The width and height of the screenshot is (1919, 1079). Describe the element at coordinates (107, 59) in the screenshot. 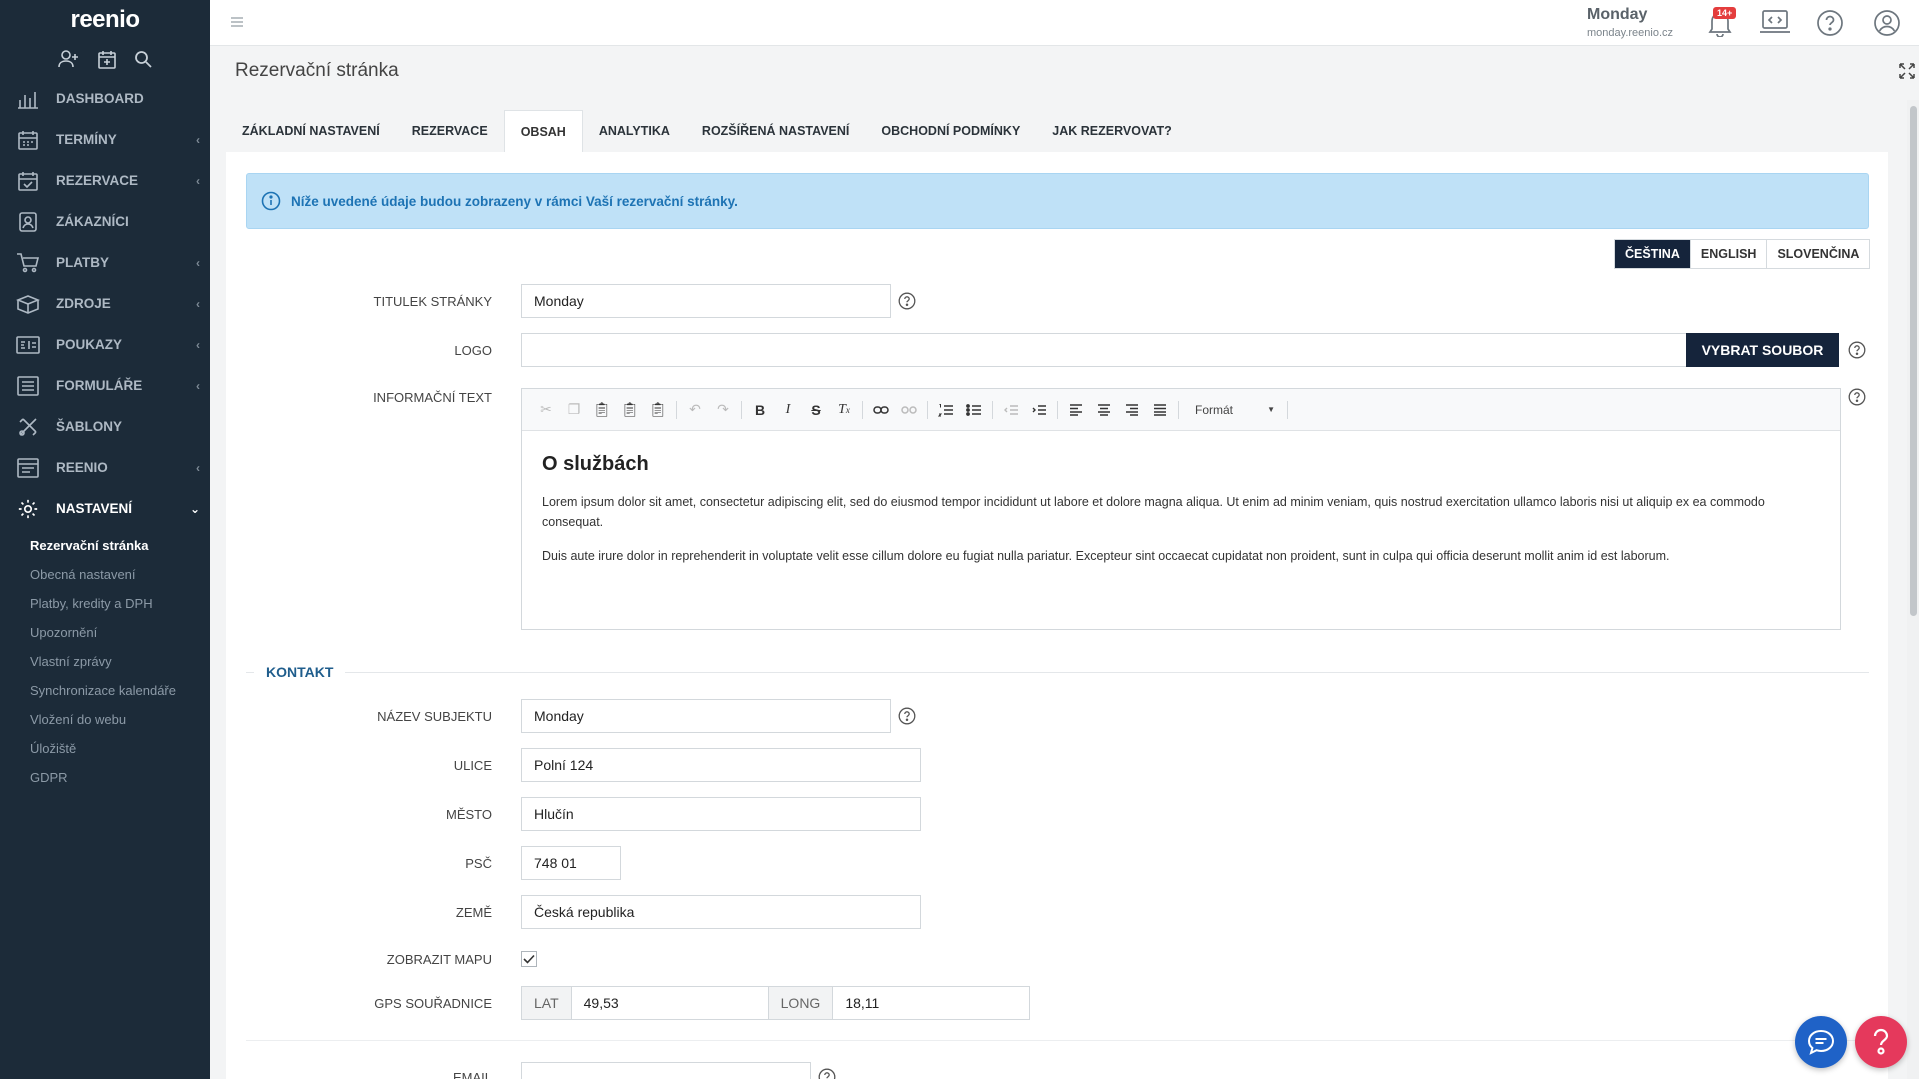

I see `add-event-icon` at that location.